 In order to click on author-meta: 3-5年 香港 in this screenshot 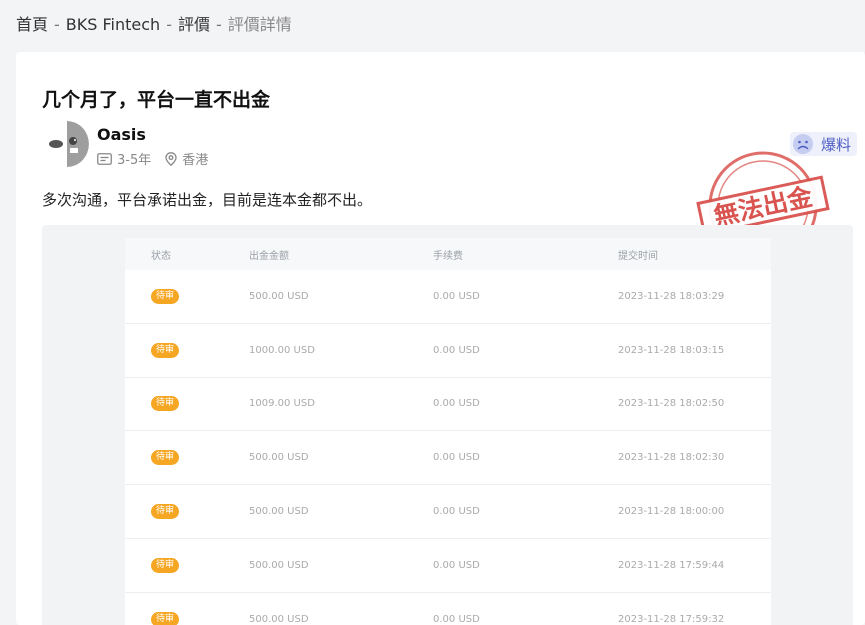, I will do `click(152, 158)`.